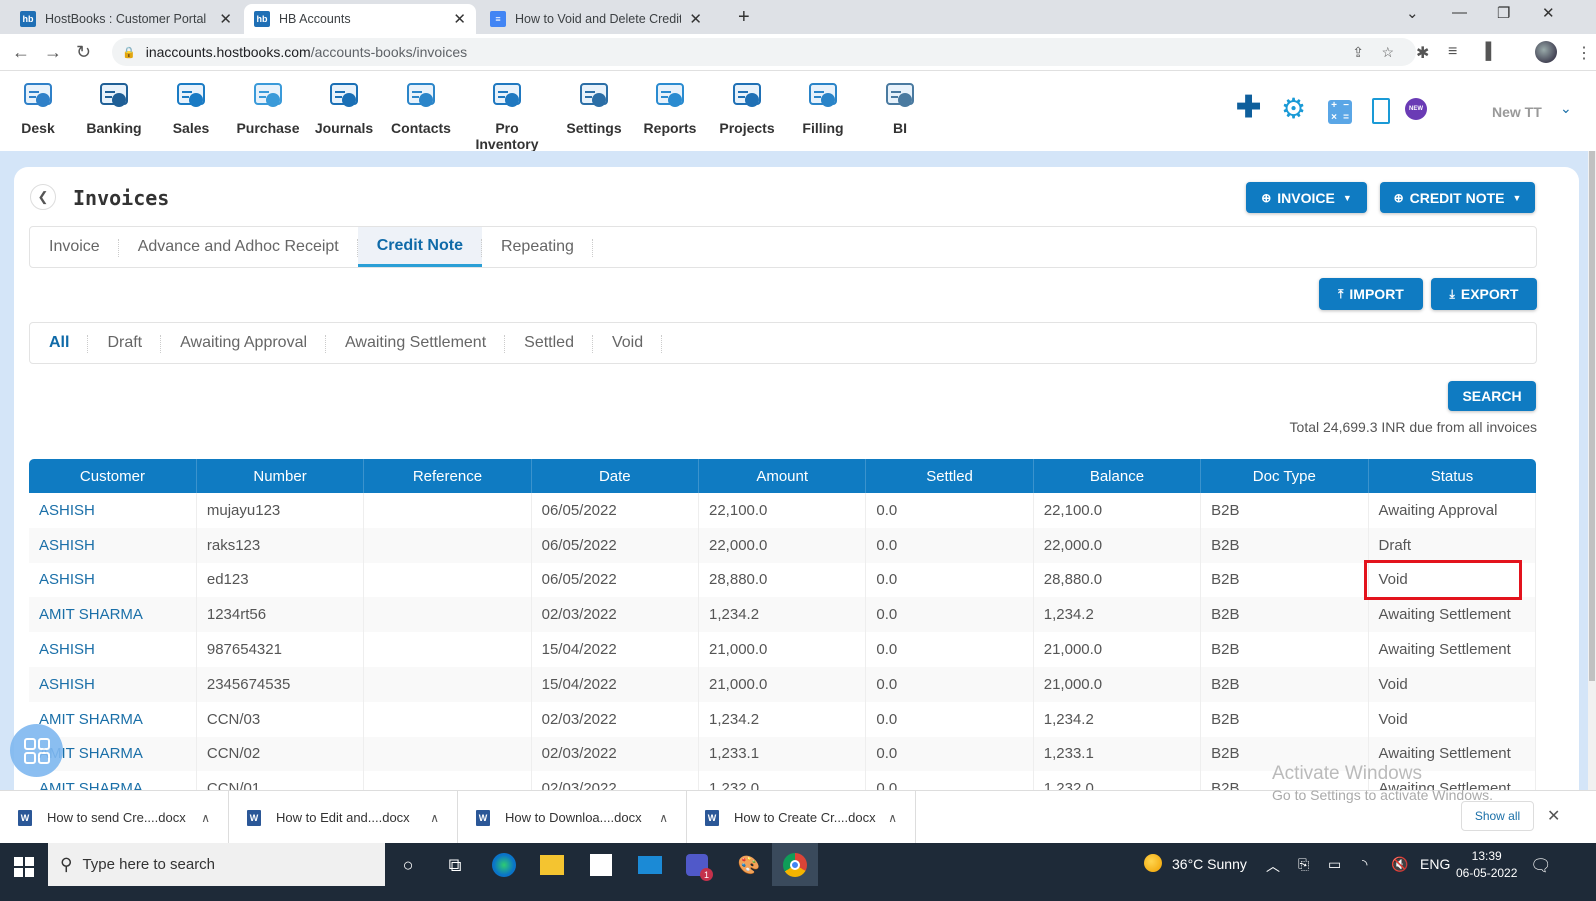 This screenshot has width=1596, height=901. What do you see at coordinates (360, 19) in the screenshot?
I see `browser-tab-hb-accounts: hb HB Accounts ✕` at bounding box center [360, 19].